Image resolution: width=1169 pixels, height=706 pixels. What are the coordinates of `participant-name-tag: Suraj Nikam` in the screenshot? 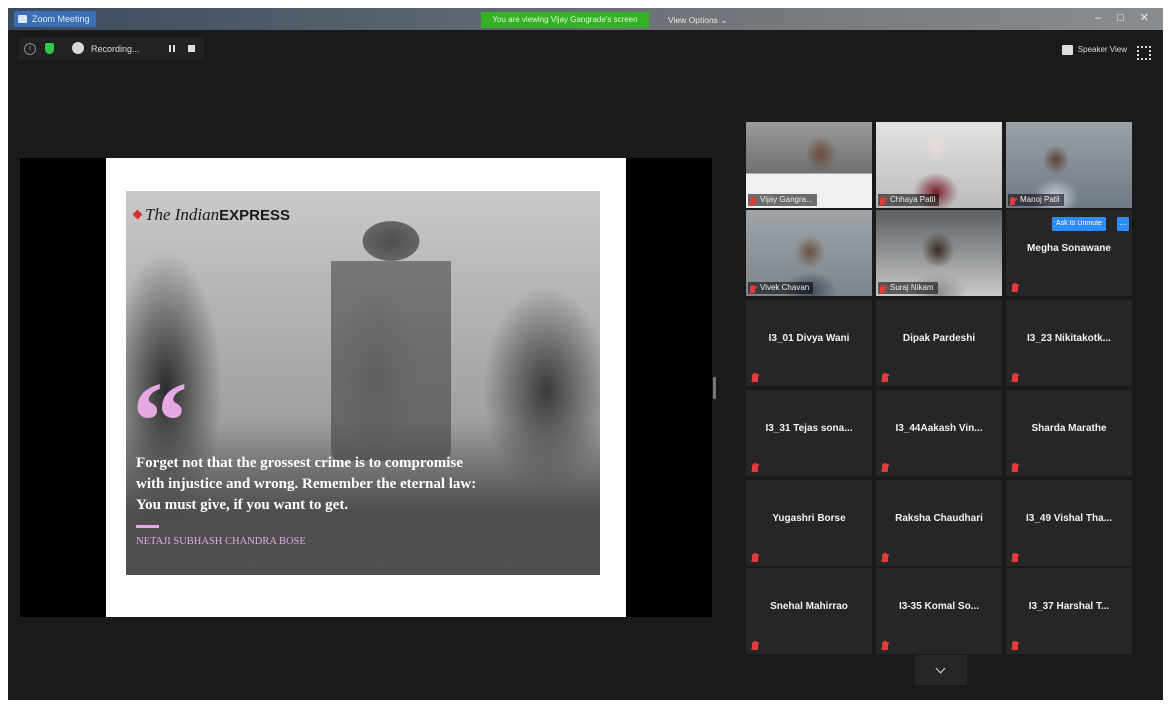 It's located at (908, 288).